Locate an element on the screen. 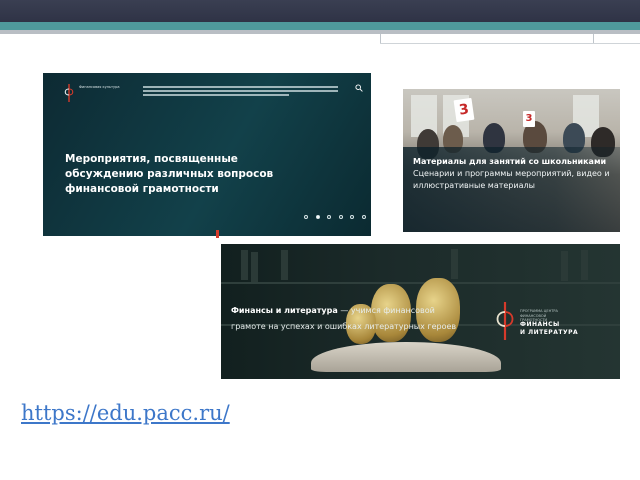 The height and width of the screenshot is (480, 640). site-navigation is located at coordinates (240, 92).